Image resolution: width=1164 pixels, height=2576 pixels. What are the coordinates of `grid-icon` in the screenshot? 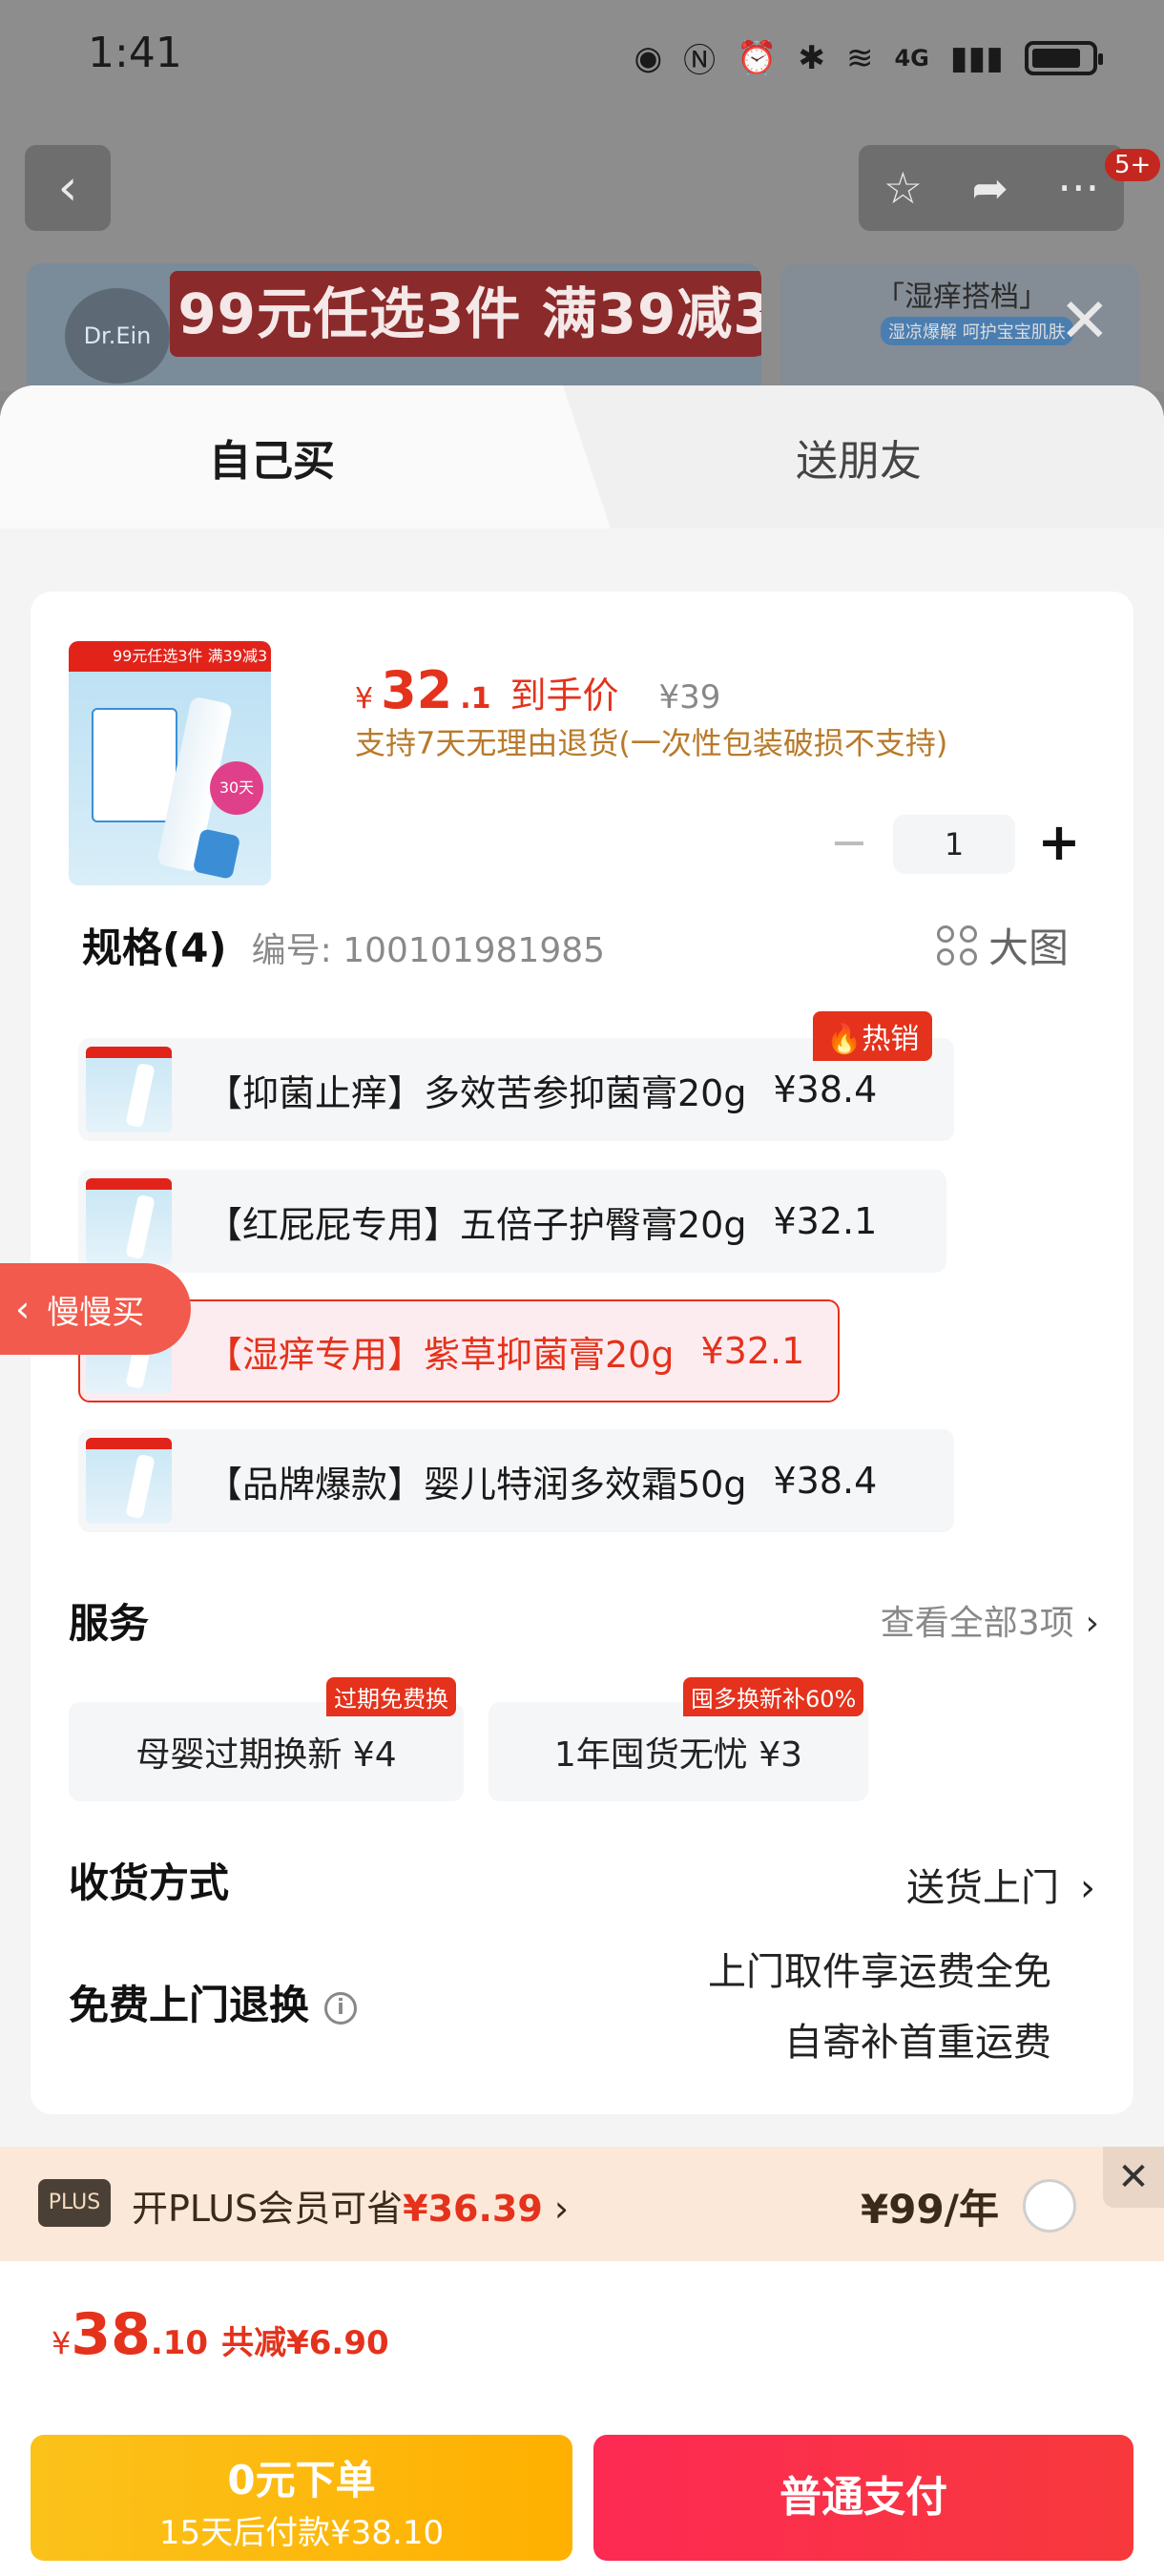 It's located at (957, 945).